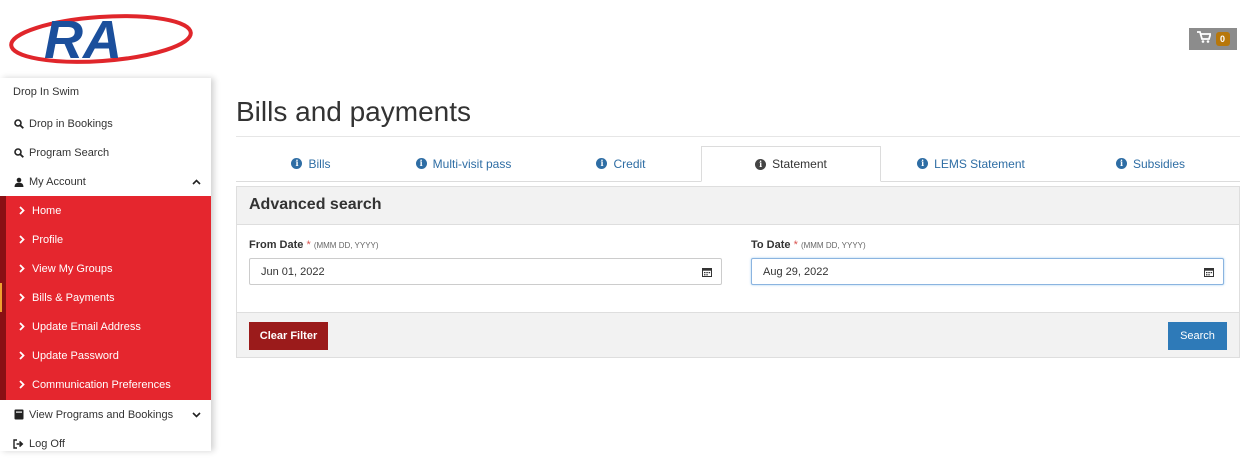 This screenshot has width=1250, height=458. I want to click on tab-label: Bills, so click(319, 163).